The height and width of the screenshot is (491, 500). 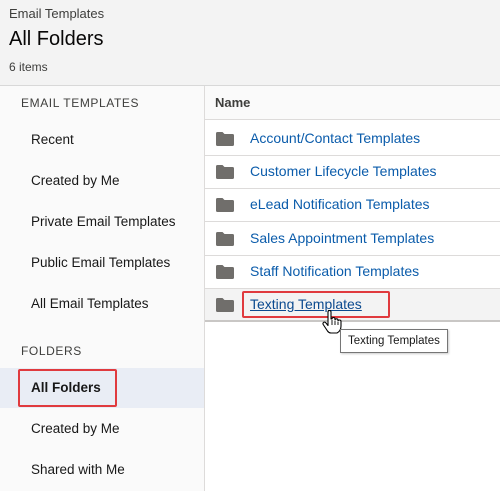 I want to click on all-folders-highlight, so click(x=67, y=388).